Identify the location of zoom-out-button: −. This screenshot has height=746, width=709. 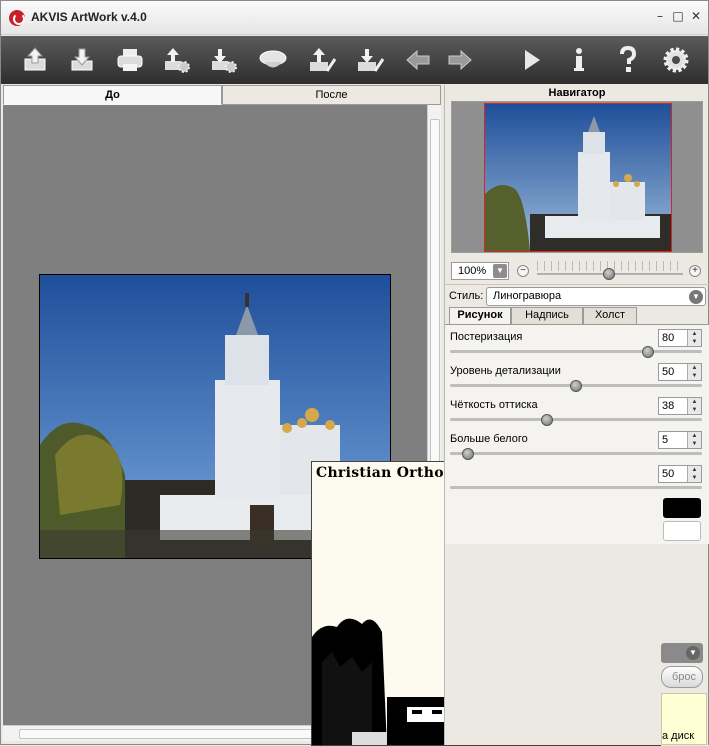
(523, 271).